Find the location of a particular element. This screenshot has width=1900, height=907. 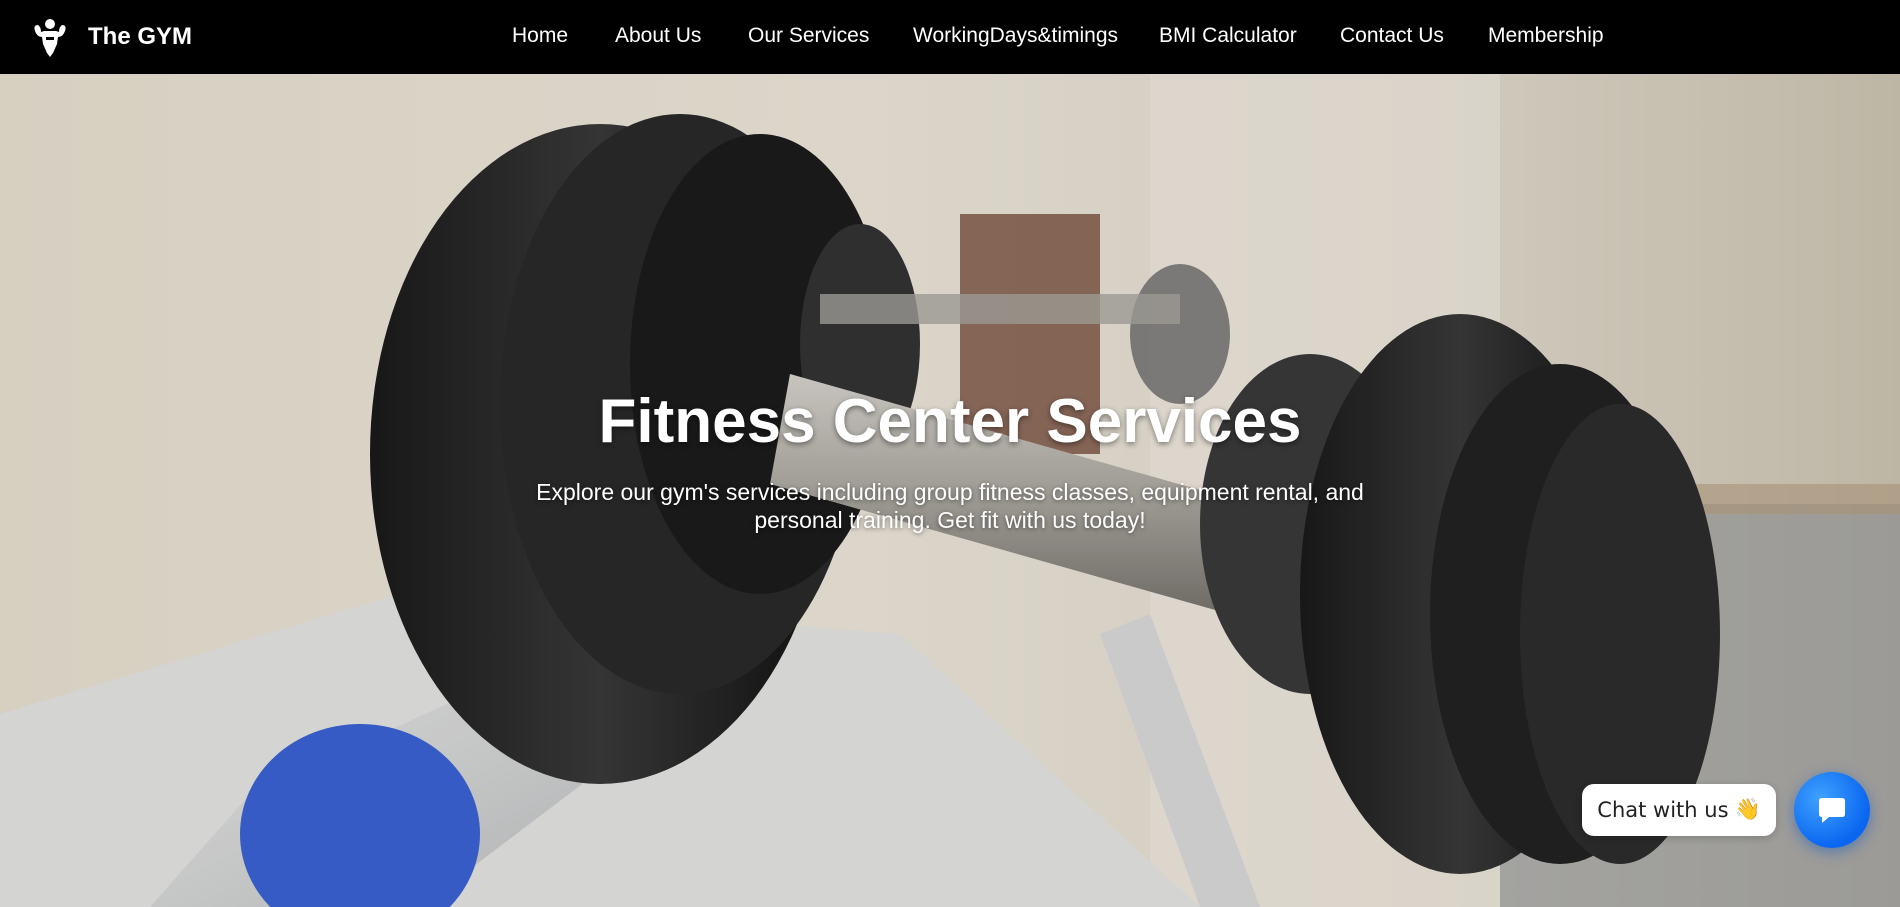

chat-bubble-icon is located at coordinates (1832, 810).